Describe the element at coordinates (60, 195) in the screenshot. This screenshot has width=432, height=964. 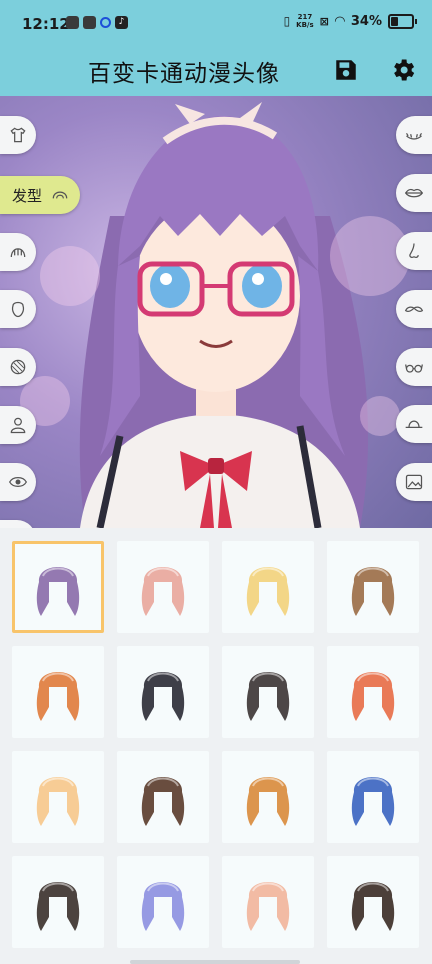
I see `hair-icon` at that location.